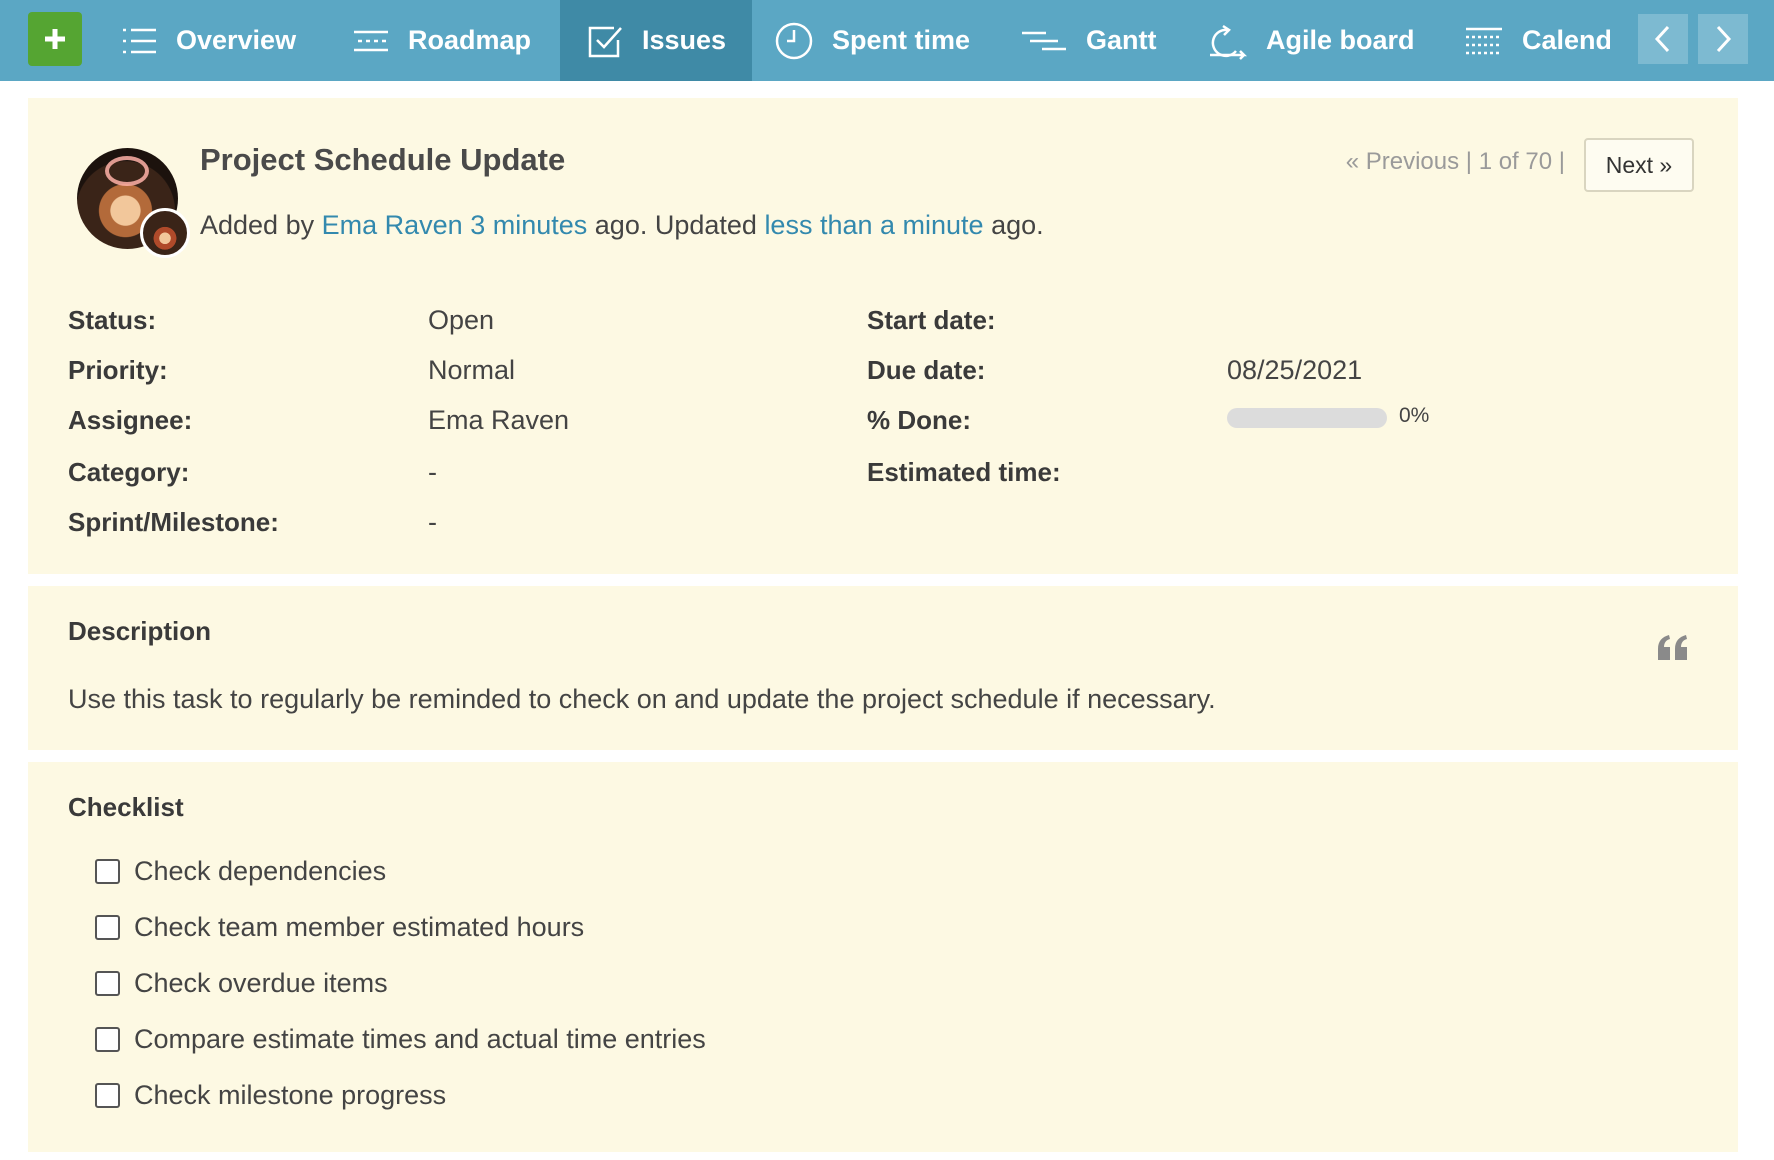  I want to click on scroll-tabs-right-button, so click(1723, 39).